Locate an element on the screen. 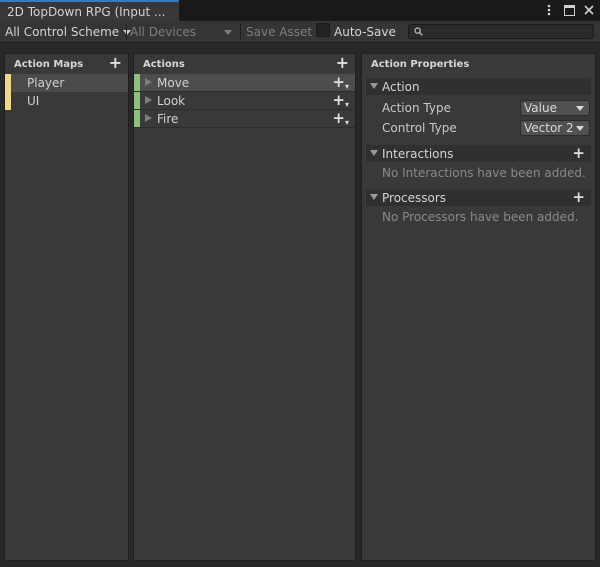  devices-dropdown: All Devices is located at coordinates (182, 32).